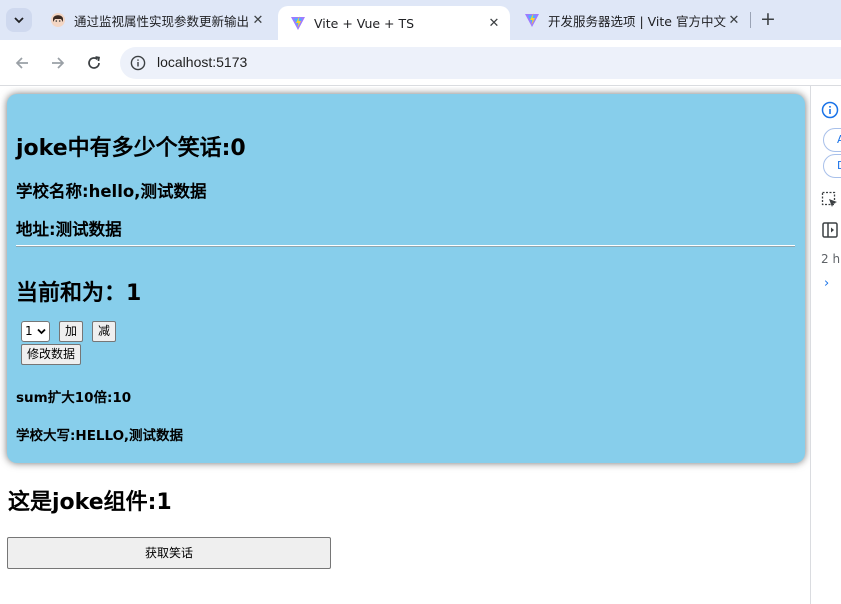 This screenshot has height=604, width=841. What do you see at coordinates (832, 140) in the screenshot?
I see `side-pill-1: A` at bounding box center [832, 140].